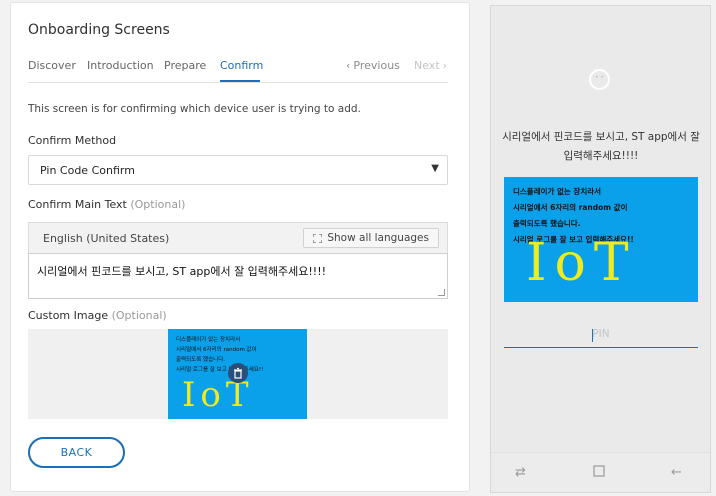  I want to click on thumbnail-line: 디스플레이가 없는 장치라서, so click(208, 340).